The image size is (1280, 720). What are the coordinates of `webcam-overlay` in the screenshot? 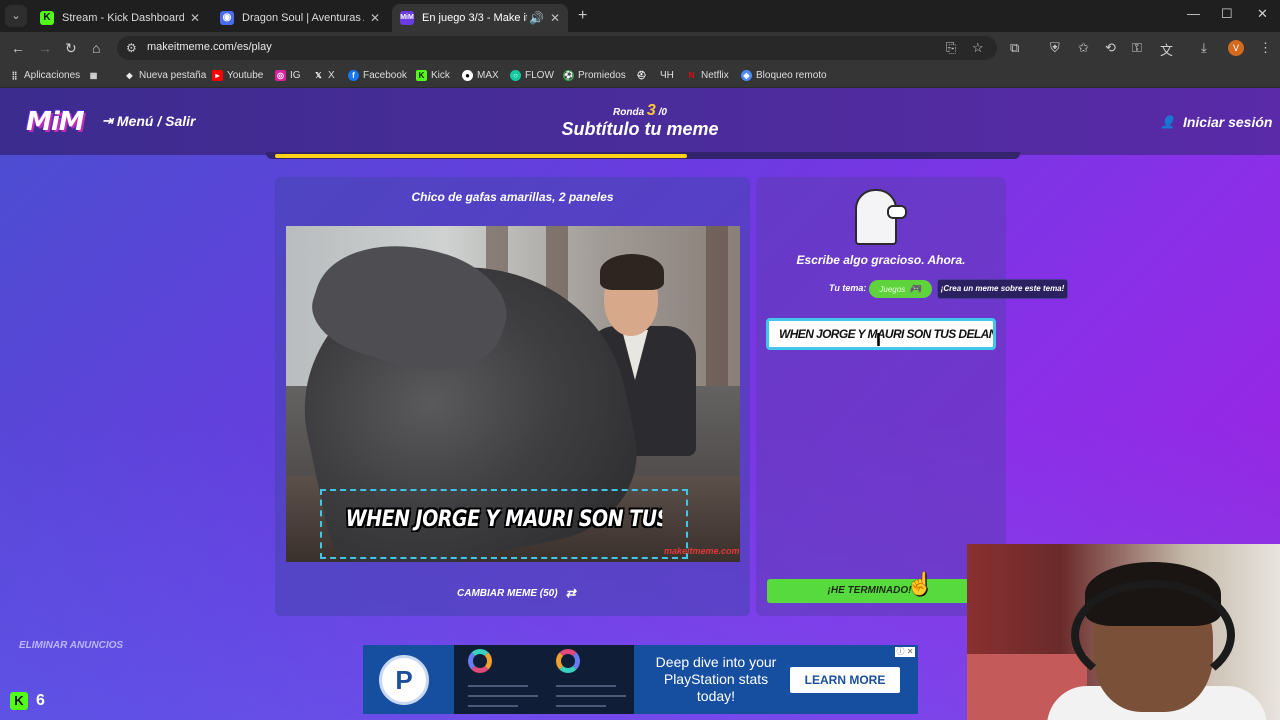 It's located at (1123, 632).